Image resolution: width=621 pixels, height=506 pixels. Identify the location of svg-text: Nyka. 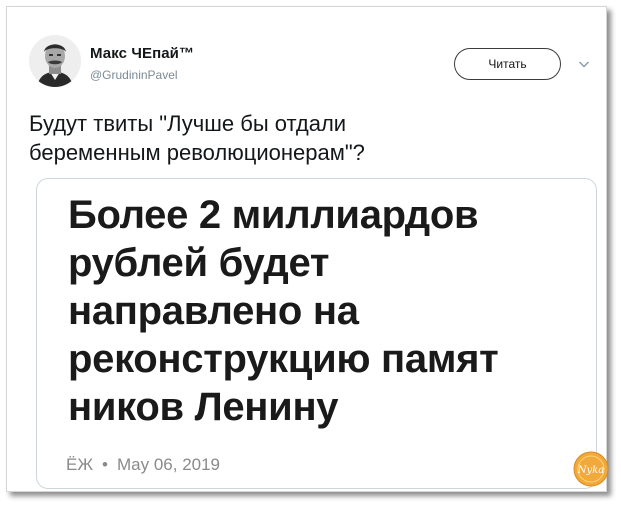
(590, 470).